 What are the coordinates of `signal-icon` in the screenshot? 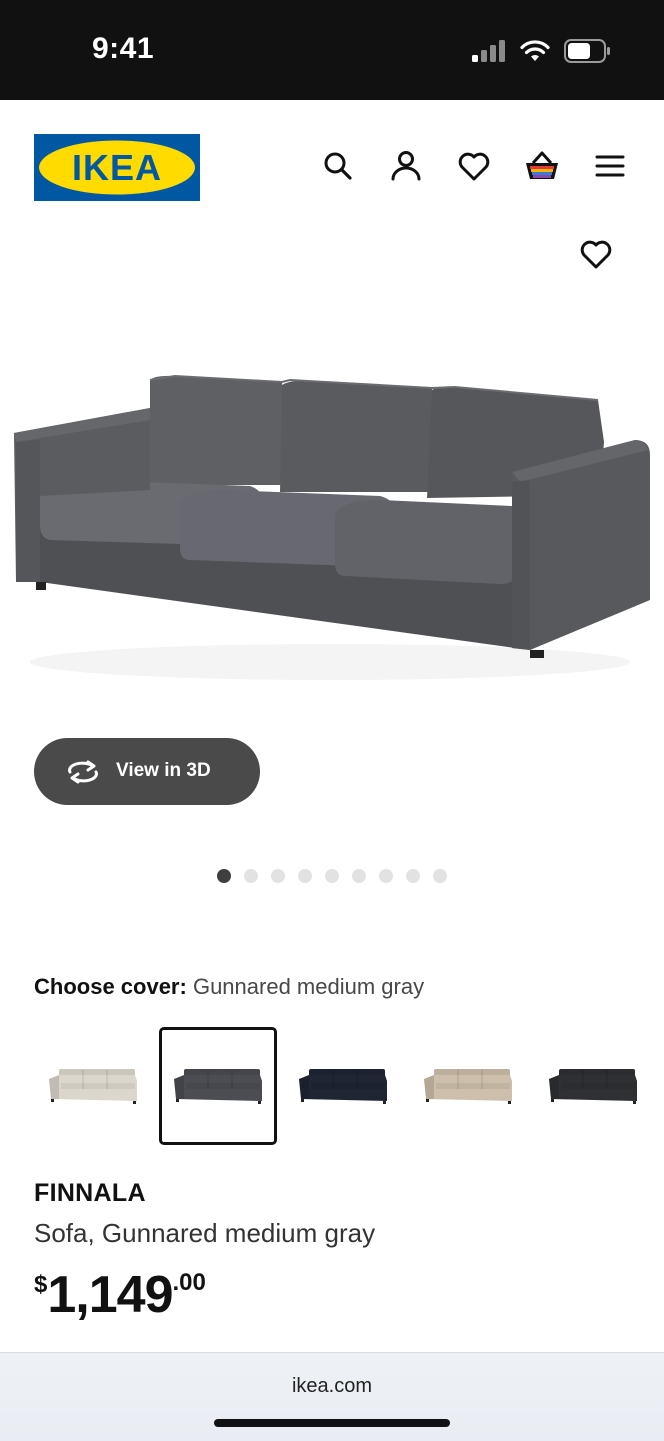 It's located at (488, 51).